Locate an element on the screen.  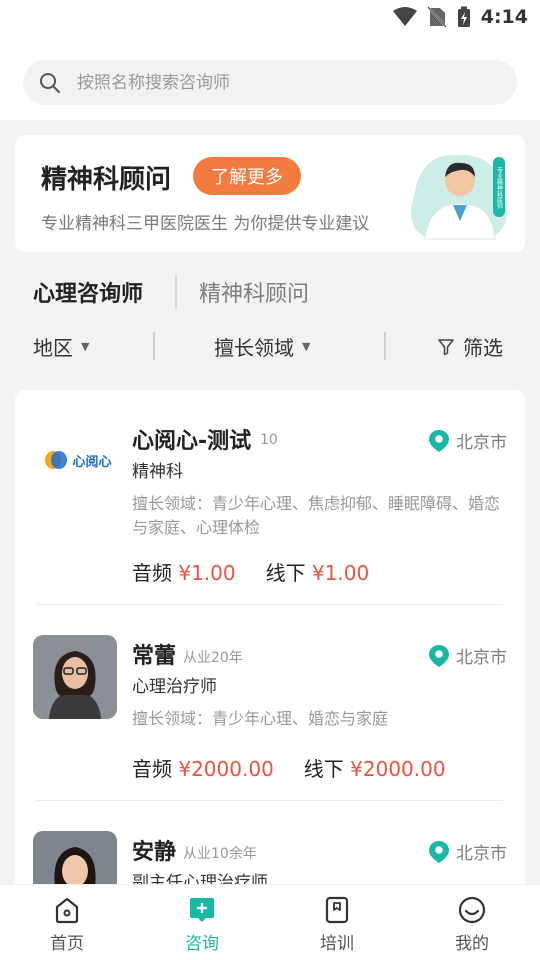
profile-icon is located at coordinates (472, 910).